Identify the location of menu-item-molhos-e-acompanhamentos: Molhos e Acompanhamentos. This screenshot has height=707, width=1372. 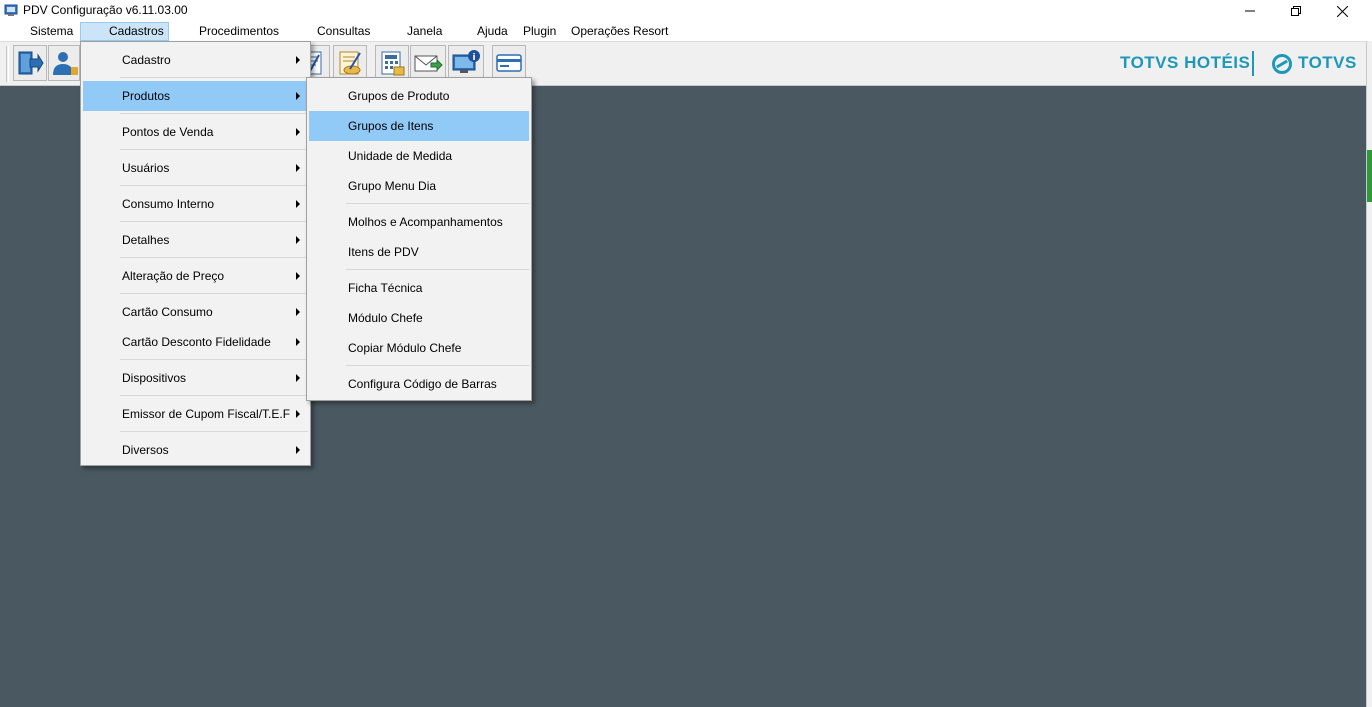
(419, 222).